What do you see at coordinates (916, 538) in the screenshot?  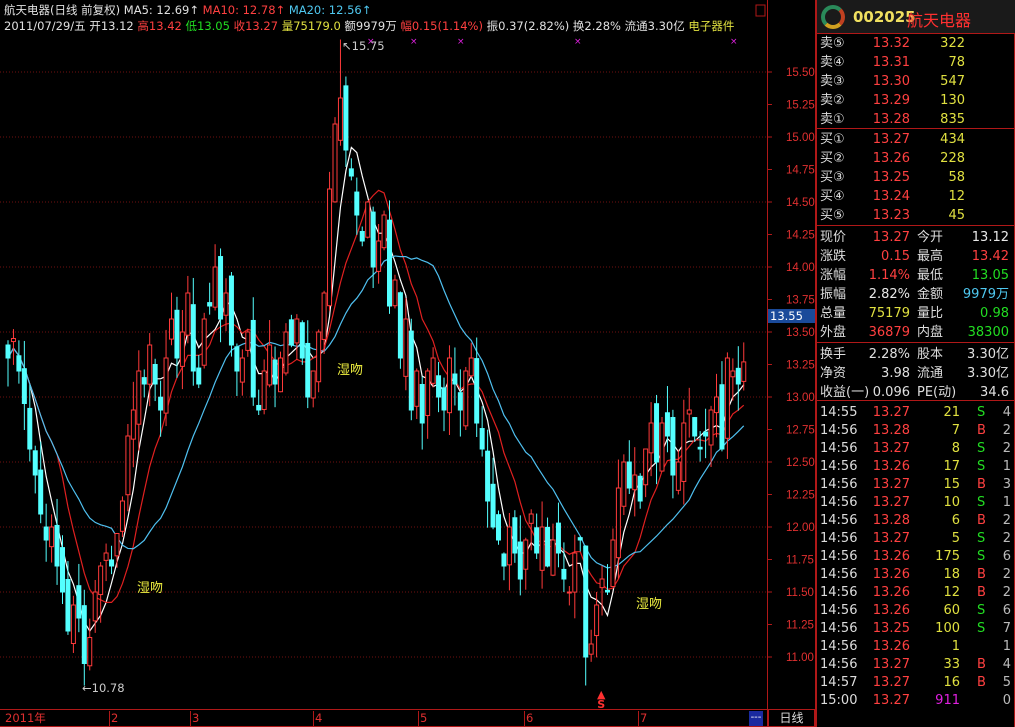 I see `trade-row: 14:56 13.27 5 S 2` at bounding box center [916, 538].